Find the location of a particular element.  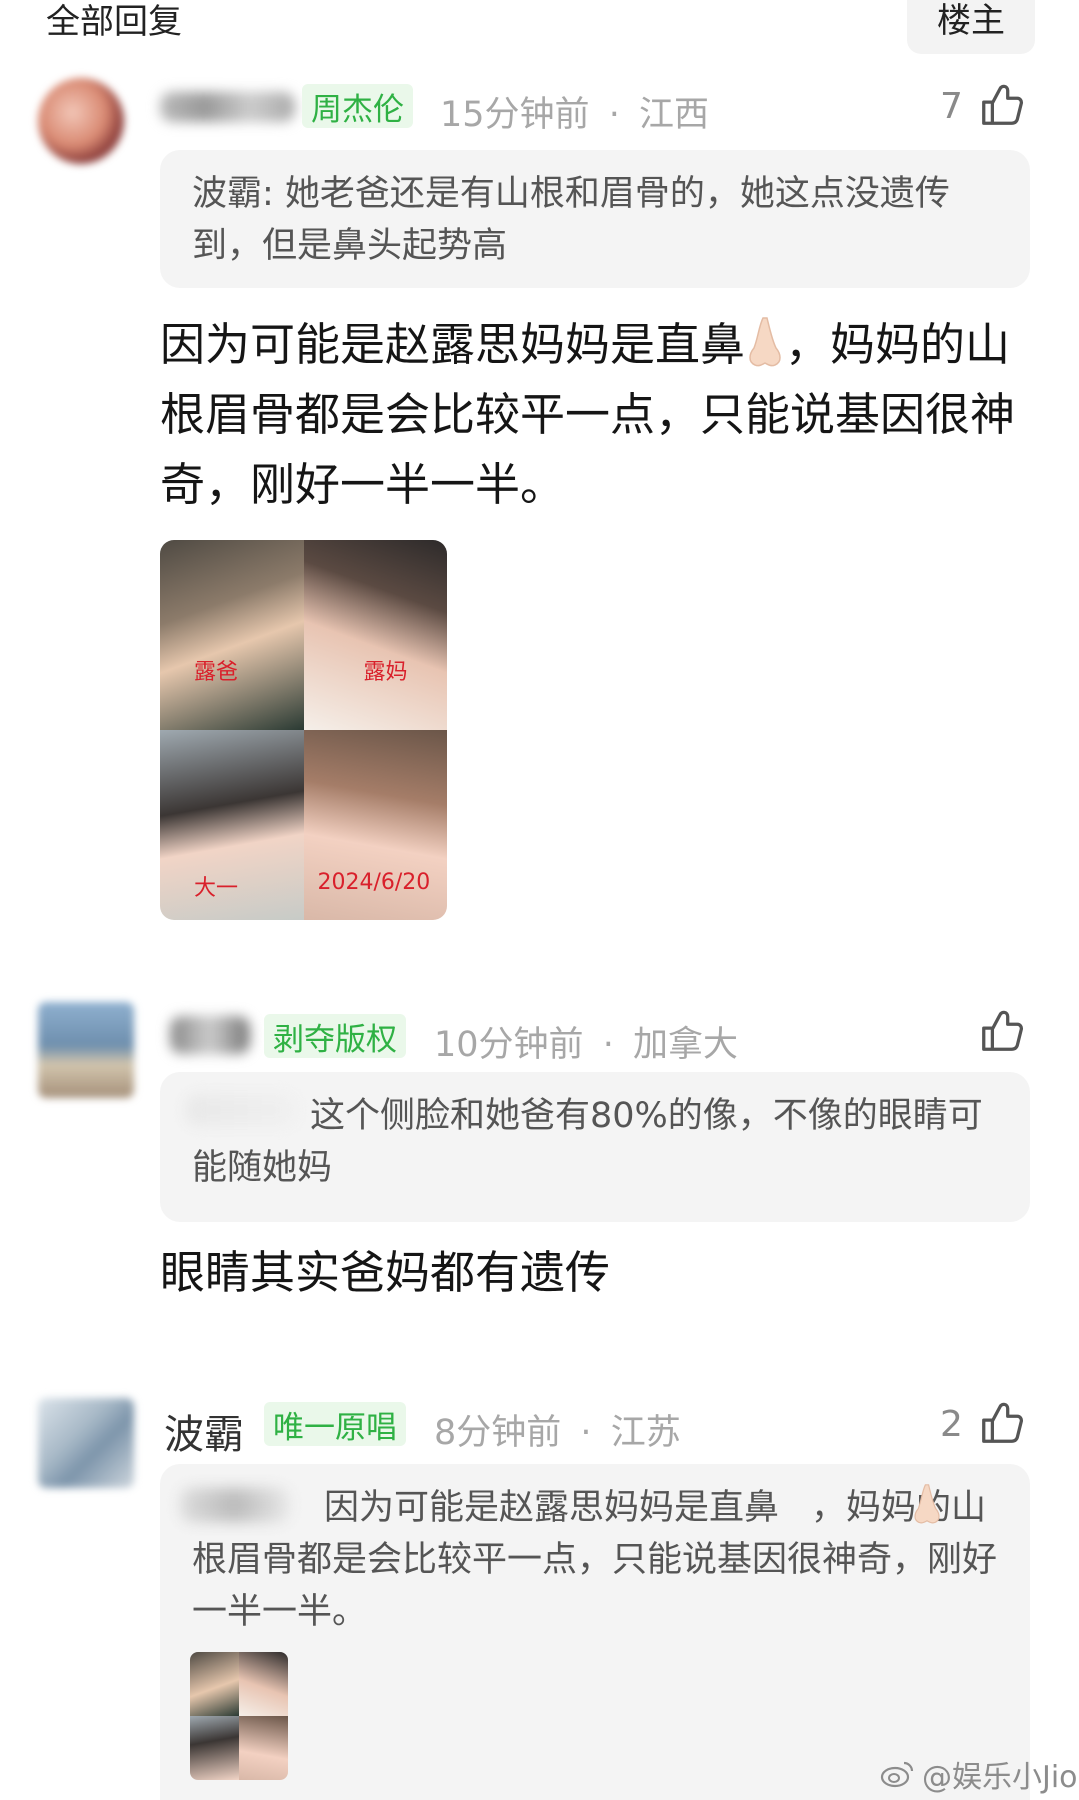

fan-badge: 唯一原唱 is located at coordinates (335, 1424).